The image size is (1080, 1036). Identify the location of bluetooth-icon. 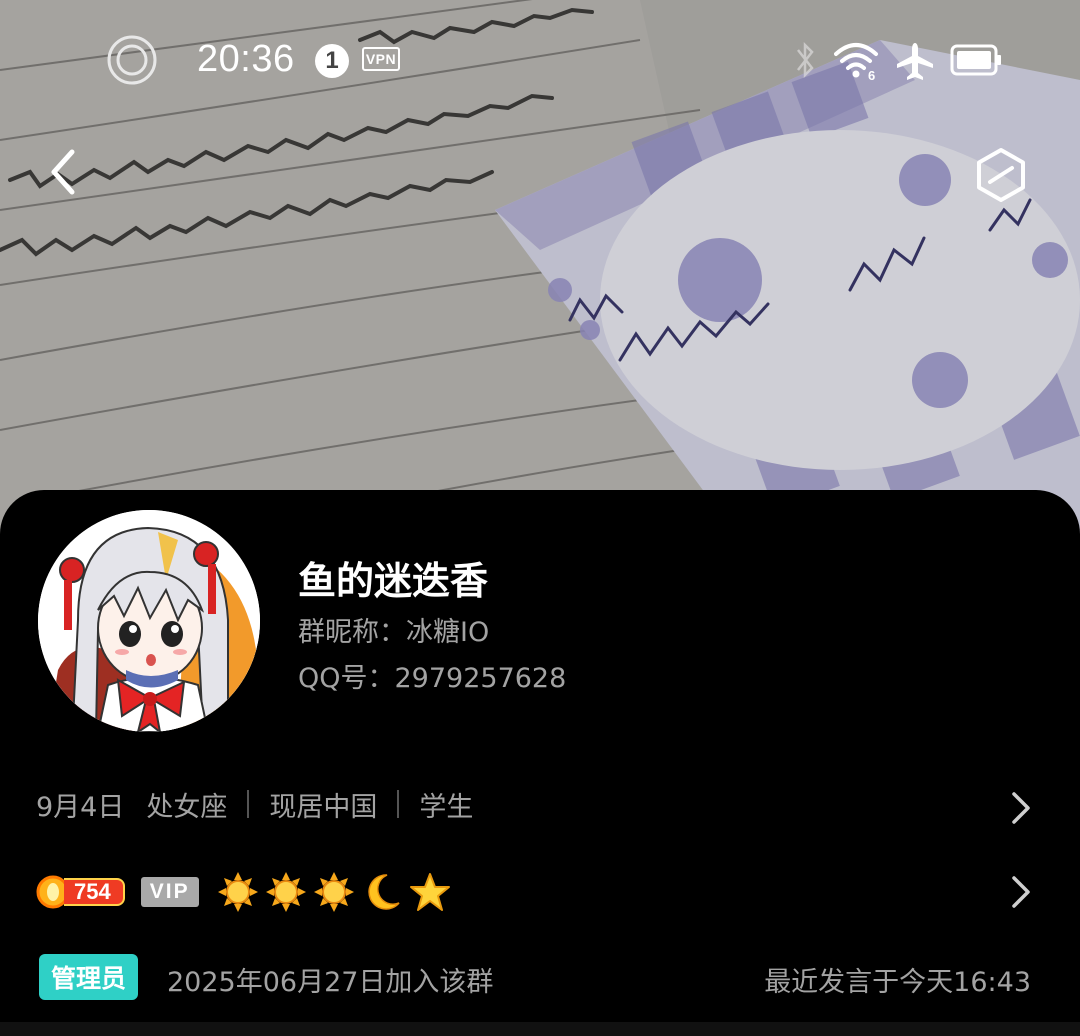
(805, 60).